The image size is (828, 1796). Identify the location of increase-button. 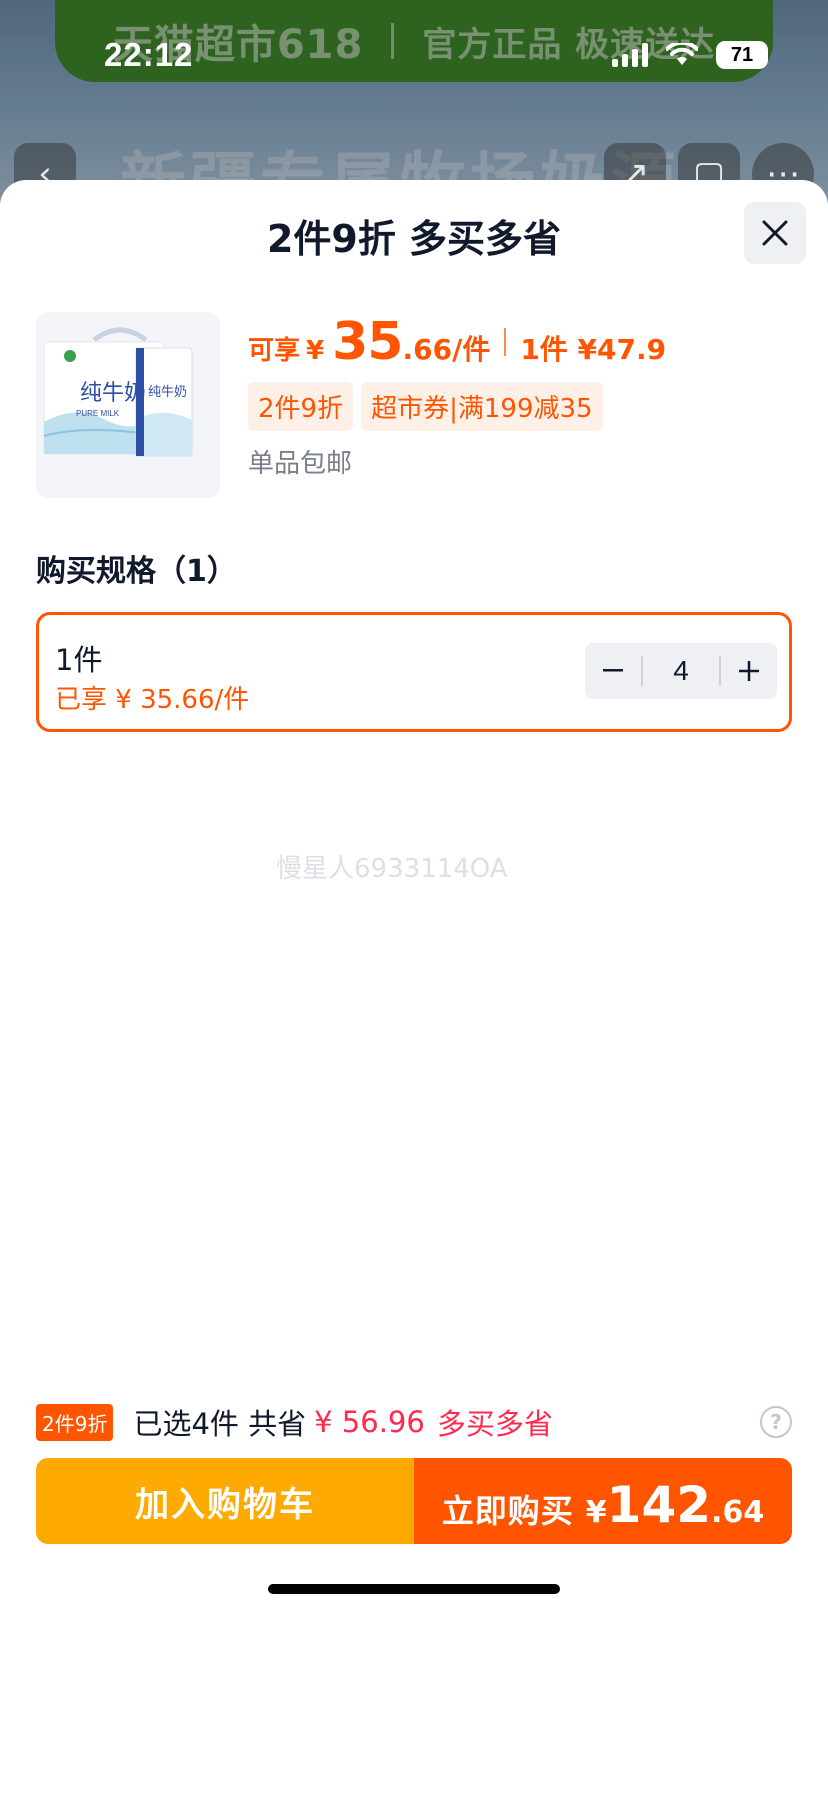
(749, 671).